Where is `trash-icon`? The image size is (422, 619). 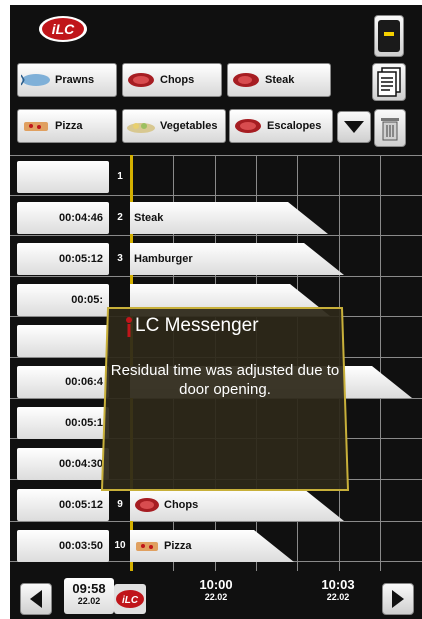 trash-icon is located at coordinates (390, 129).